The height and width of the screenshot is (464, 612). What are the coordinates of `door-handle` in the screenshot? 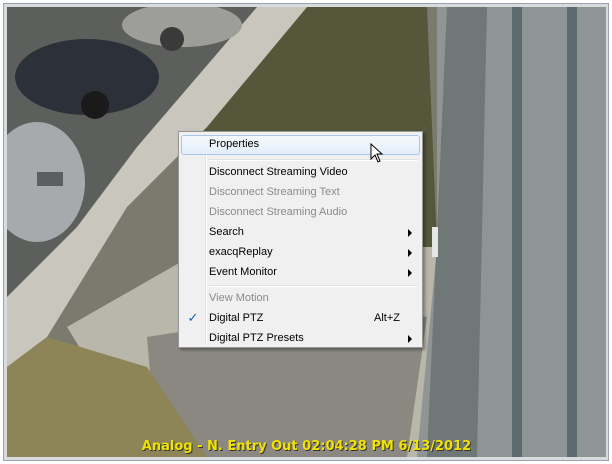 It's located at (435, 242).